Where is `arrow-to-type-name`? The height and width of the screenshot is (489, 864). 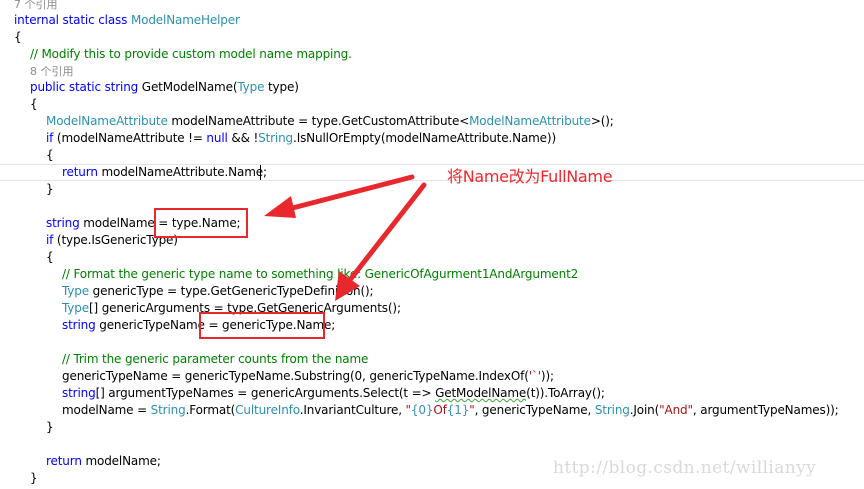 arrow-to-type-name is located at coordinates (344, 194).